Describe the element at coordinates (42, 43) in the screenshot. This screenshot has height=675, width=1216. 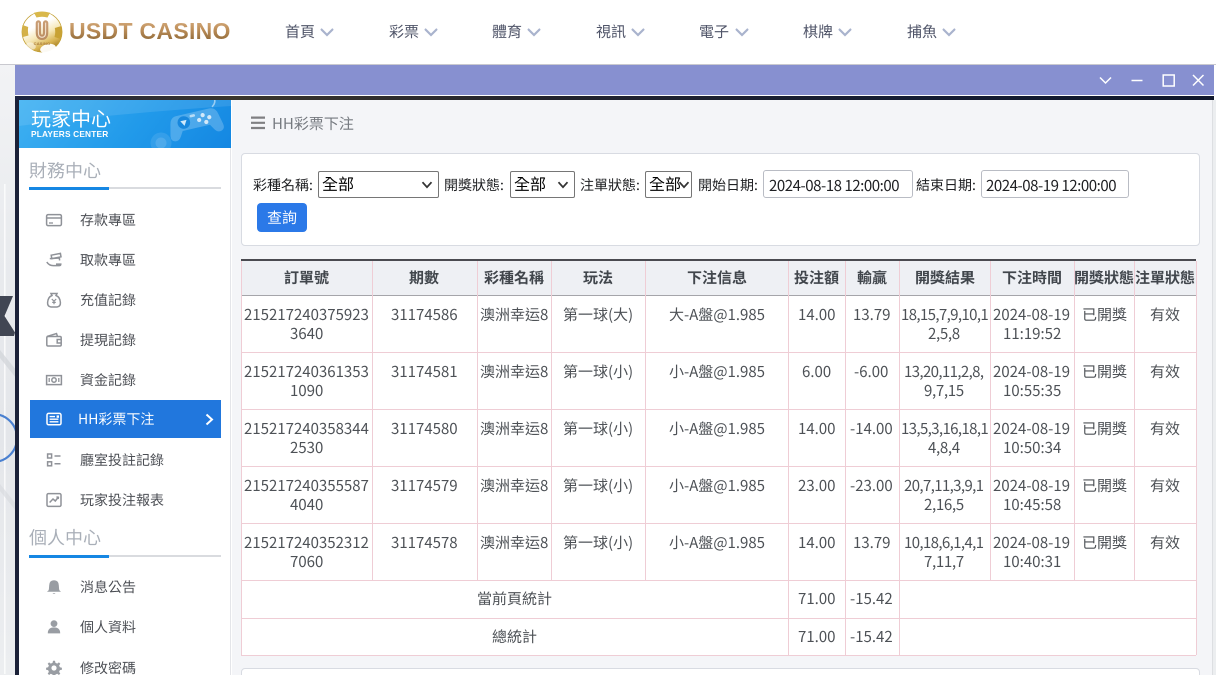
I see `svg-text: CASINO` at that location.